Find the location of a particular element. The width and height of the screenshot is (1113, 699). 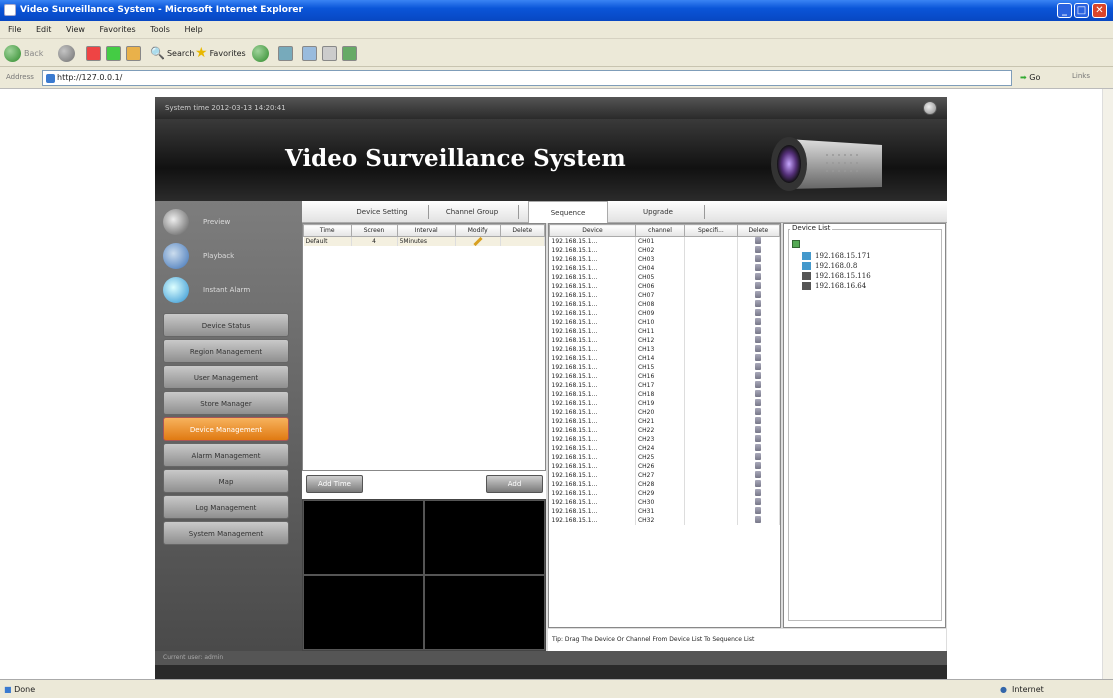

nav-alarm-management: Alarm Management is located at coordinates (226, 455).